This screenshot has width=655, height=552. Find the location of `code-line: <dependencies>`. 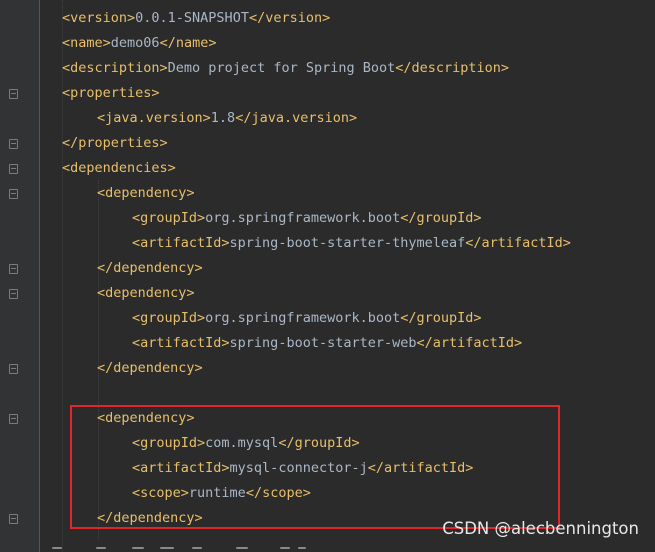

code-line: <dependencies> is located at coordinates (119, 168).